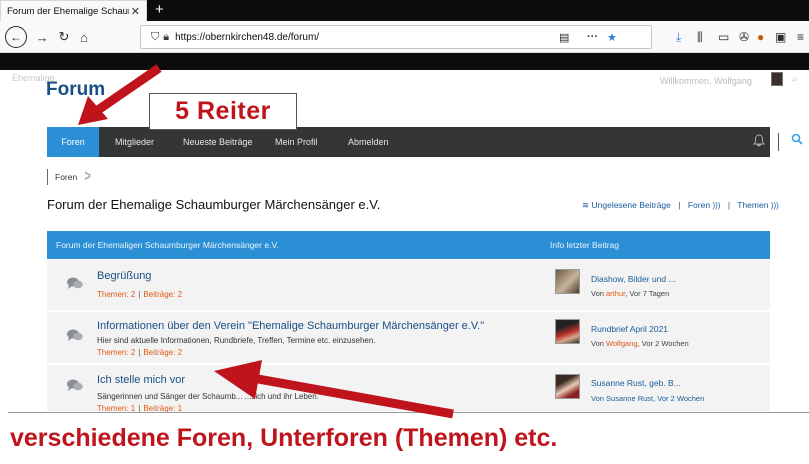 The width and height of the screenshot is (809, 464). I want to click on last-post-by: Von Susanne Rust, Vor 2 Wochen, so click(648, 398).